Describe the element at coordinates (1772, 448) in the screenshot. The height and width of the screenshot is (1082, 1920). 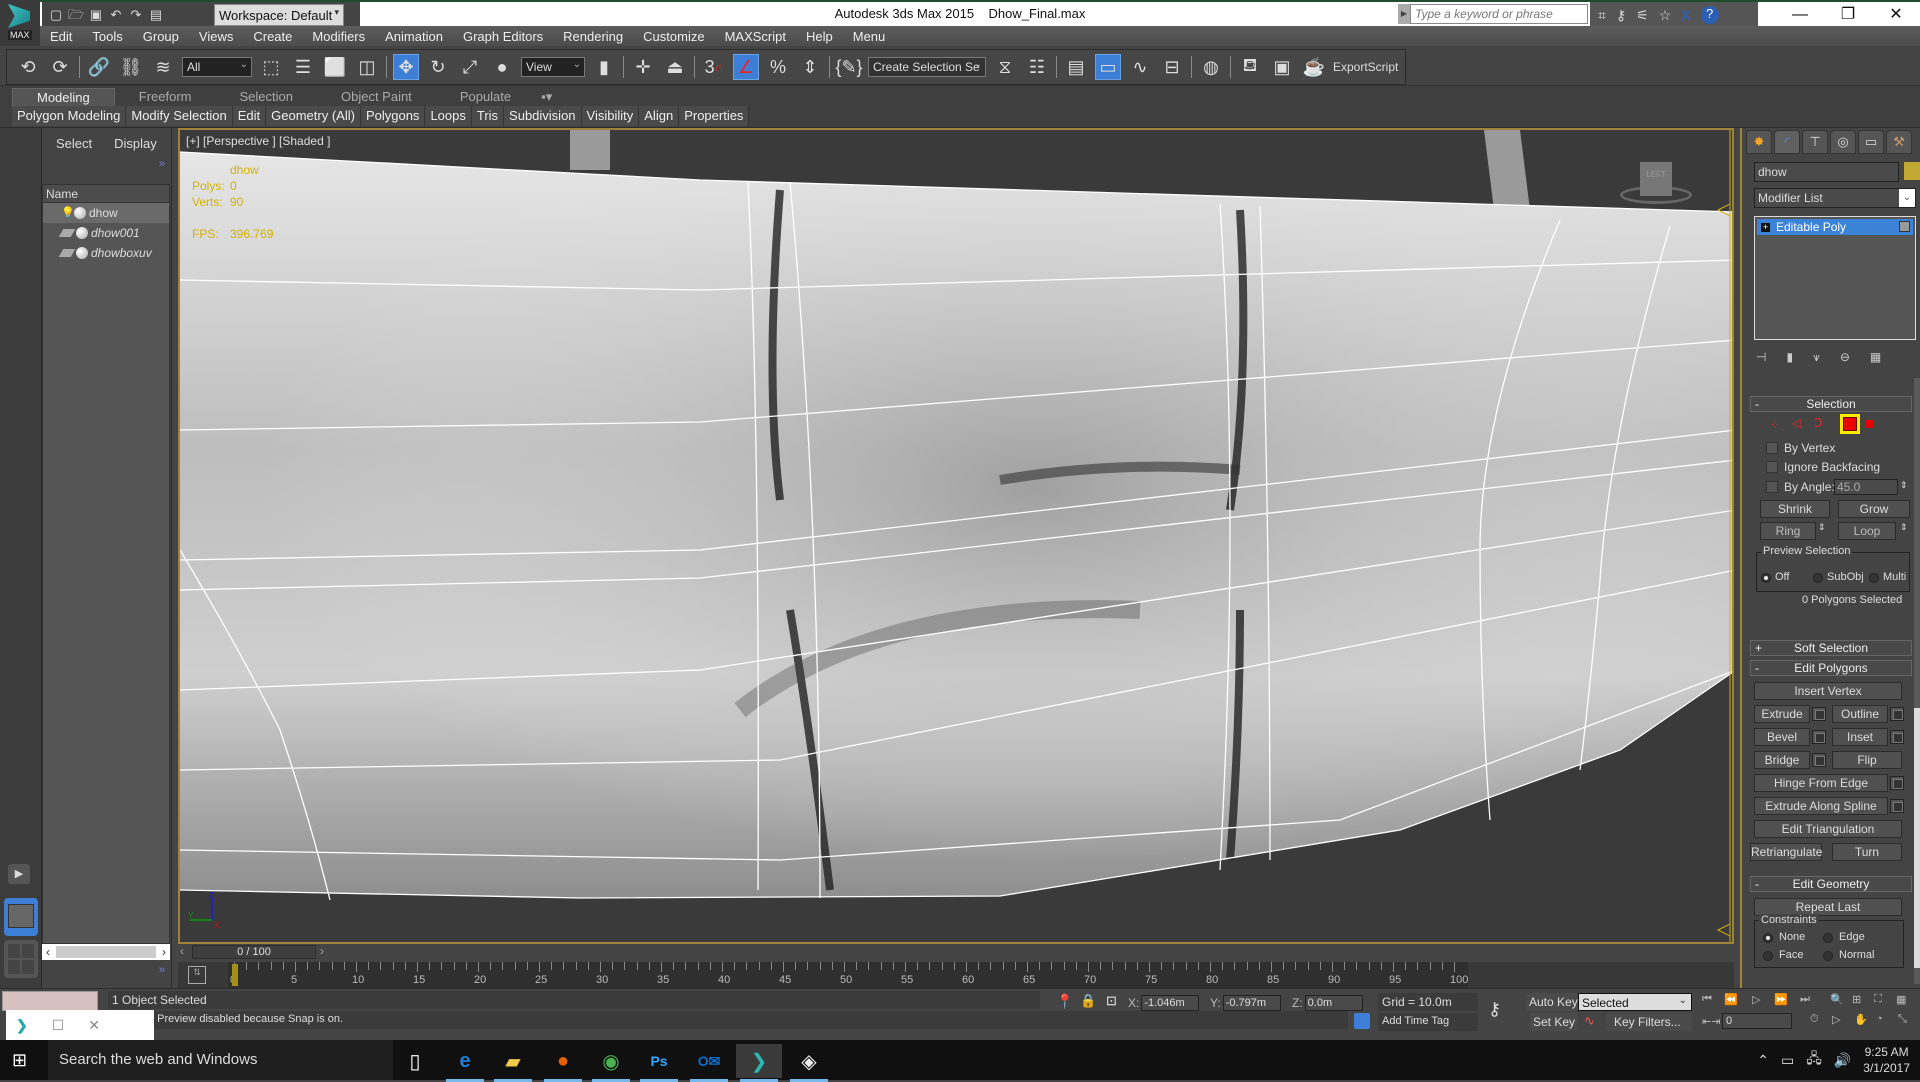
I see `by-vertex-checkbox` at that location.